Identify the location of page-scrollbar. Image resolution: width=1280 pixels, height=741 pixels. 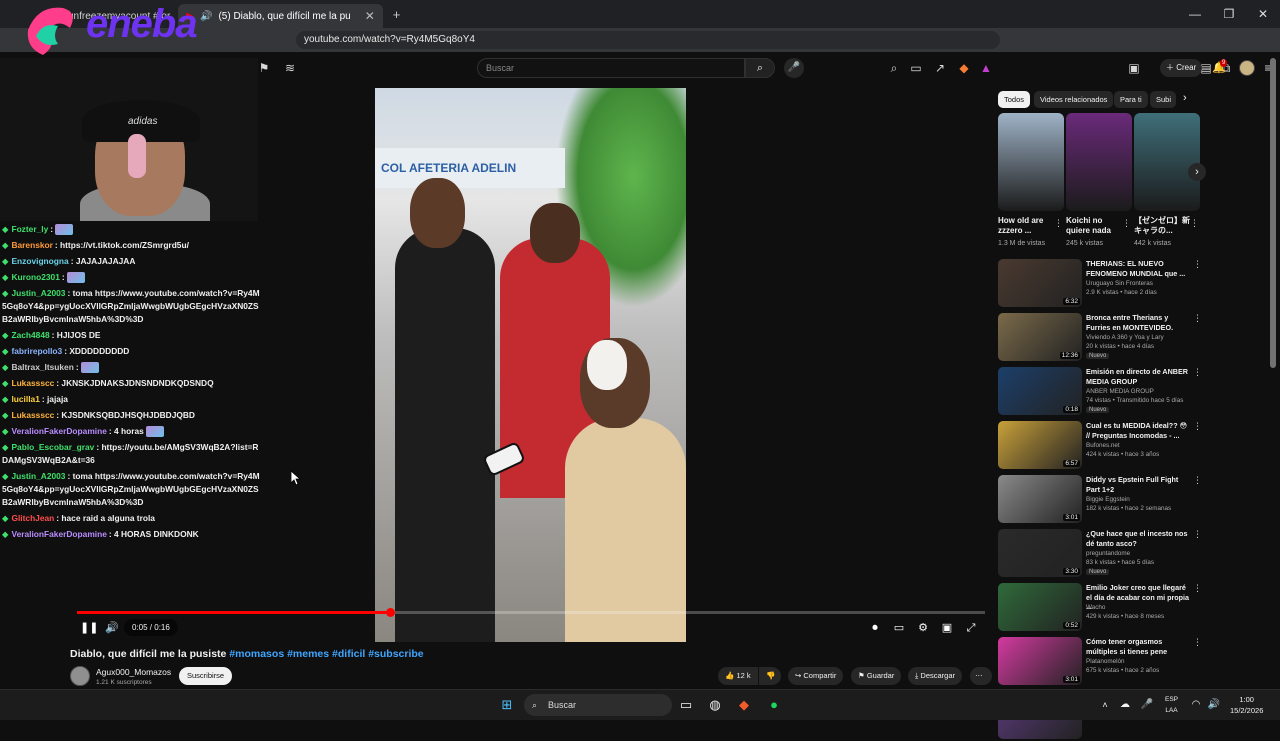
(1273, 213).